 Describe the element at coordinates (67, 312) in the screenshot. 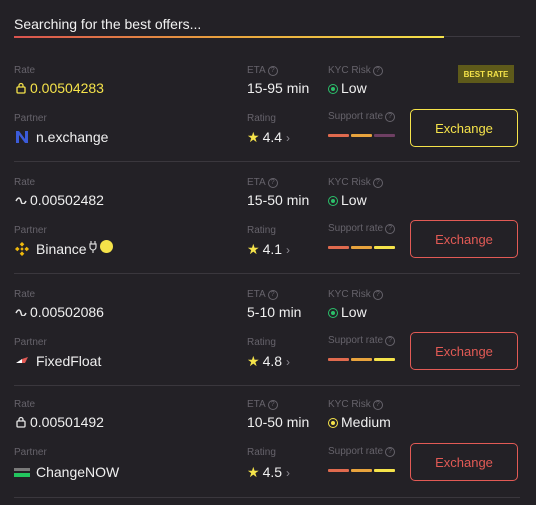

I see `rate-value: 0.00502086` at that location.